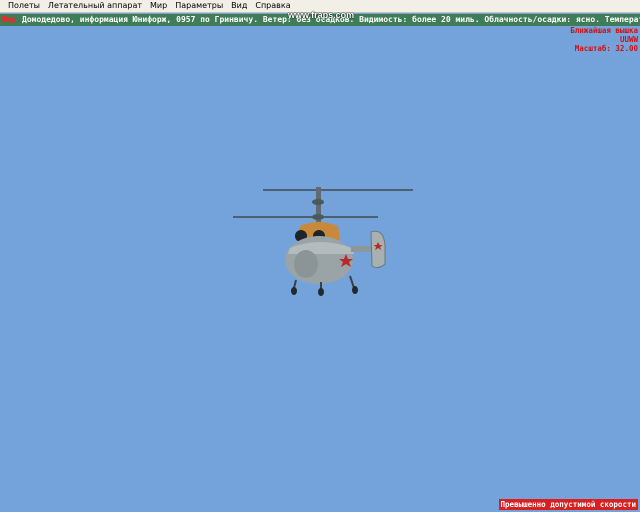 The height and width of the screenshot is (512, 640). What do you see at coordinates (568, 504) in the screenshot?
I see `overspeed-warning: Превышенно допустимой скорости` at bounding box center [568, 504].